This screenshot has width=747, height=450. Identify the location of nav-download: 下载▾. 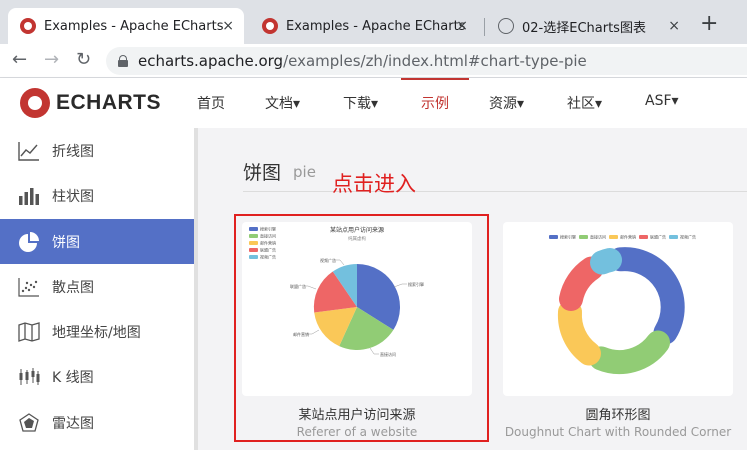
(360, 103).